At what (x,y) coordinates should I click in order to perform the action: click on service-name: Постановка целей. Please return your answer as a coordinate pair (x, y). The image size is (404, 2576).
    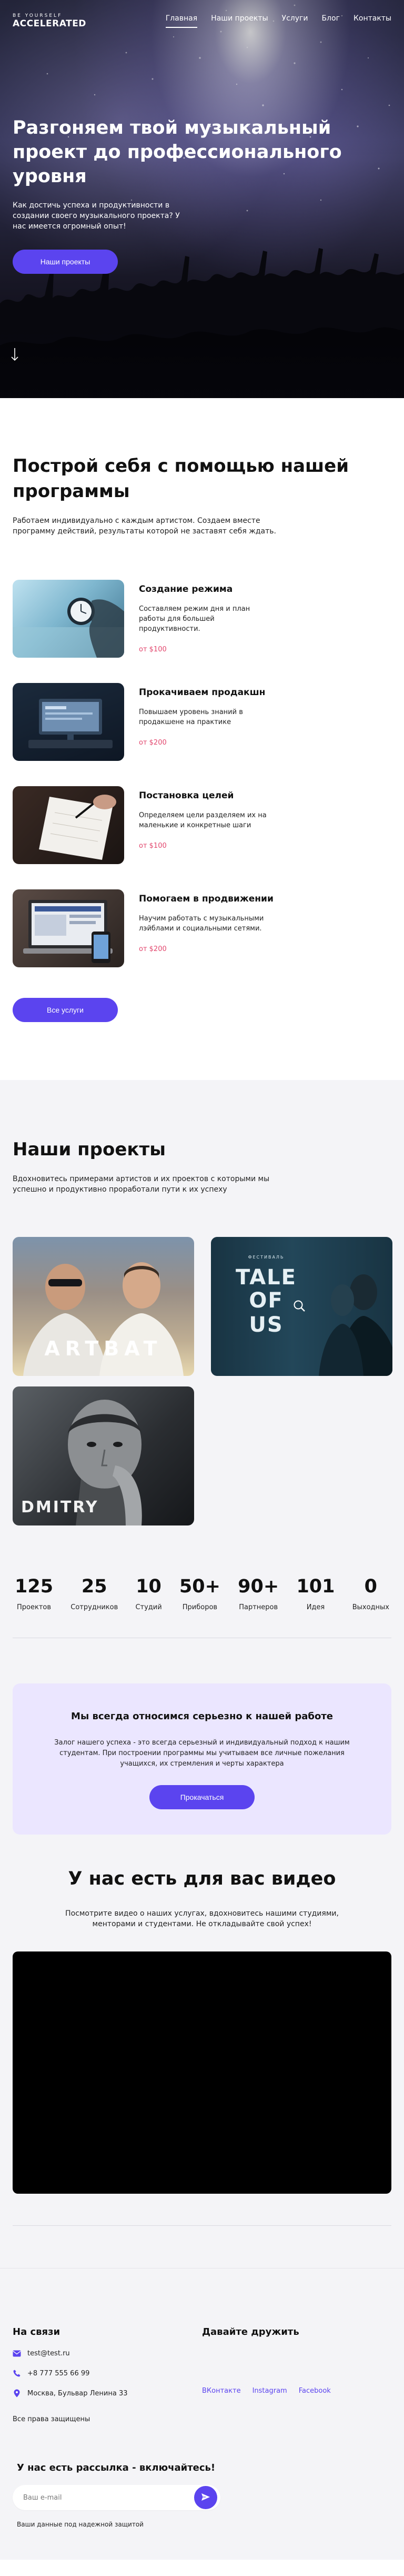
    Looking at the image, I should click on (186, 795).